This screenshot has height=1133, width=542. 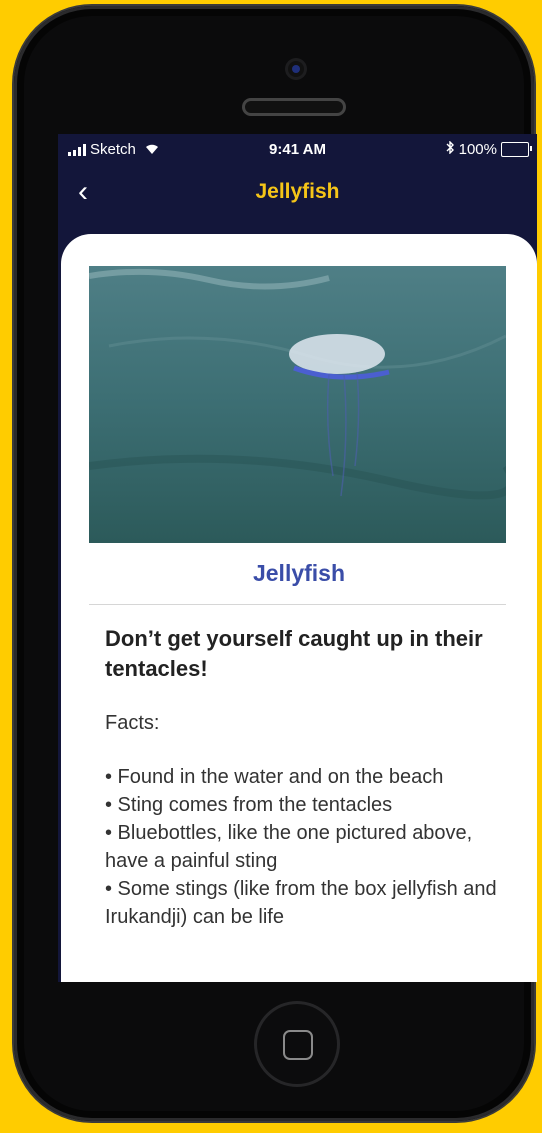 I want to click on card-title: Jellyfish, so click(x=299, y=573).